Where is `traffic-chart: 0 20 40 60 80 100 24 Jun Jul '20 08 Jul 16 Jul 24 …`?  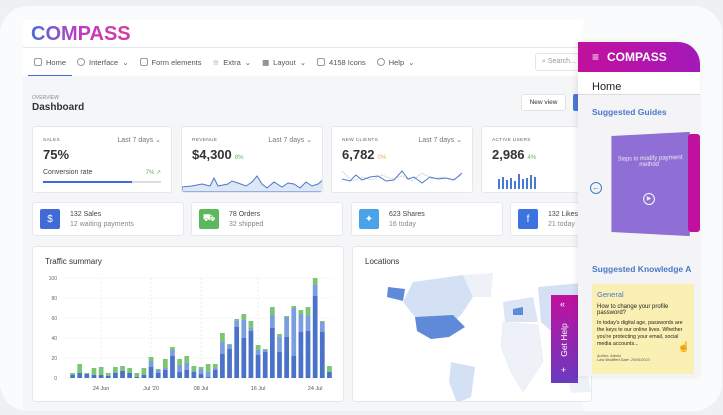 traffic-chart: 0 20 40 60 80 100 24 Jun Jul '20 08 Jul 16 Jul 24 … is located at coordinates (191, 334).